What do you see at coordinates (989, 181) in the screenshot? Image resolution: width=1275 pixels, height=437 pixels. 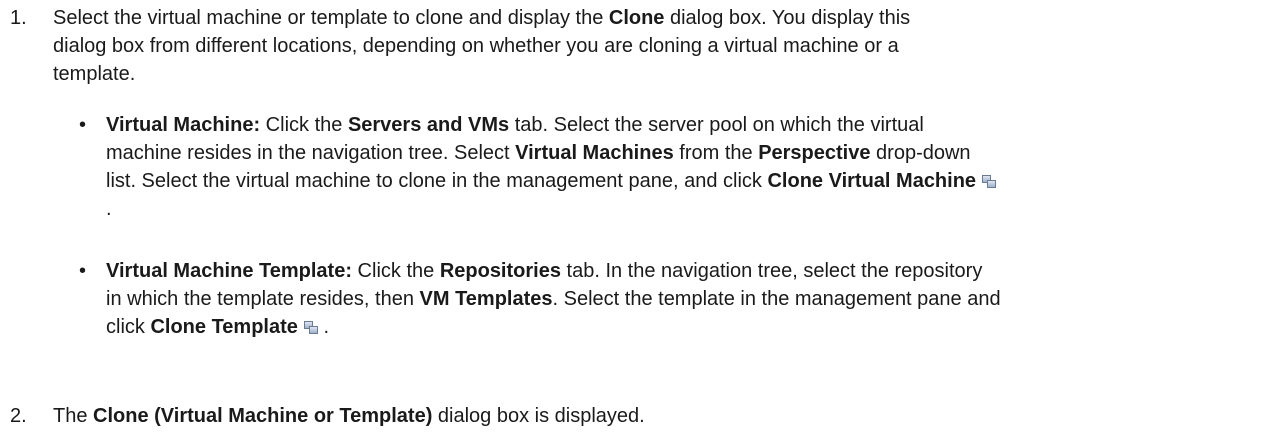 I see `clone-vm-icon` at bounding box center [989, 181].